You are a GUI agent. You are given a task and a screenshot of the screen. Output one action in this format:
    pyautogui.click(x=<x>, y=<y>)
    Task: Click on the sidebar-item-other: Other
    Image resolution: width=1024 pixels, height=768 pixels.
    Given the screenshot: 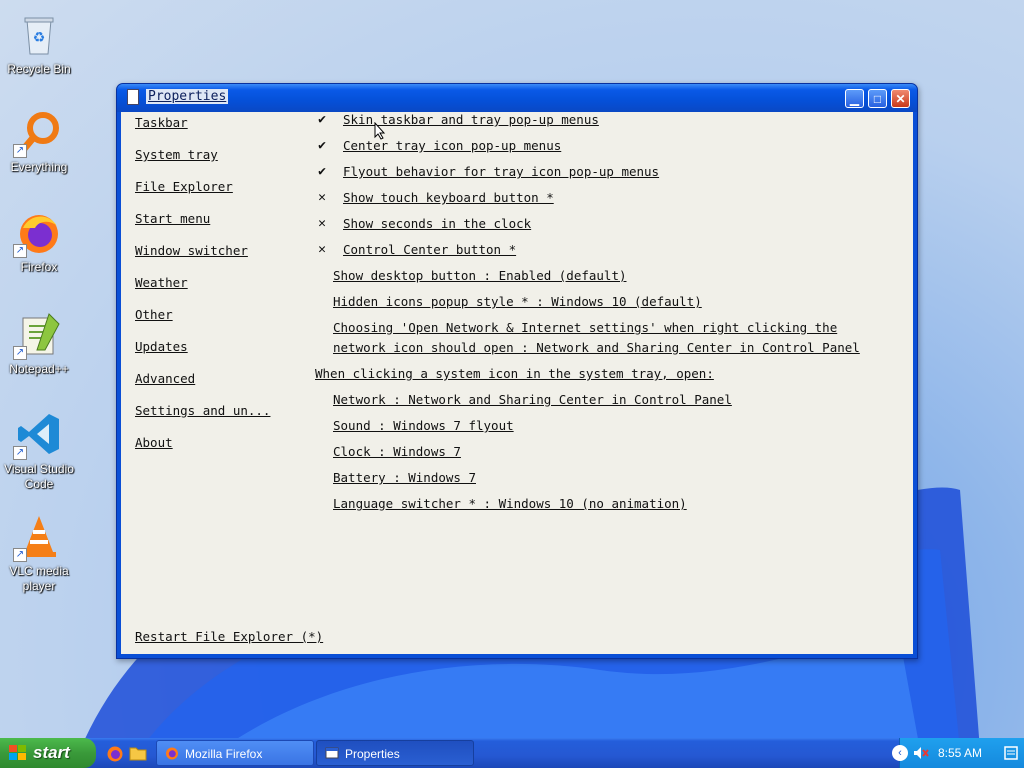 What is the action you would take?
    pyautogui.click(x=154, y=314)
    